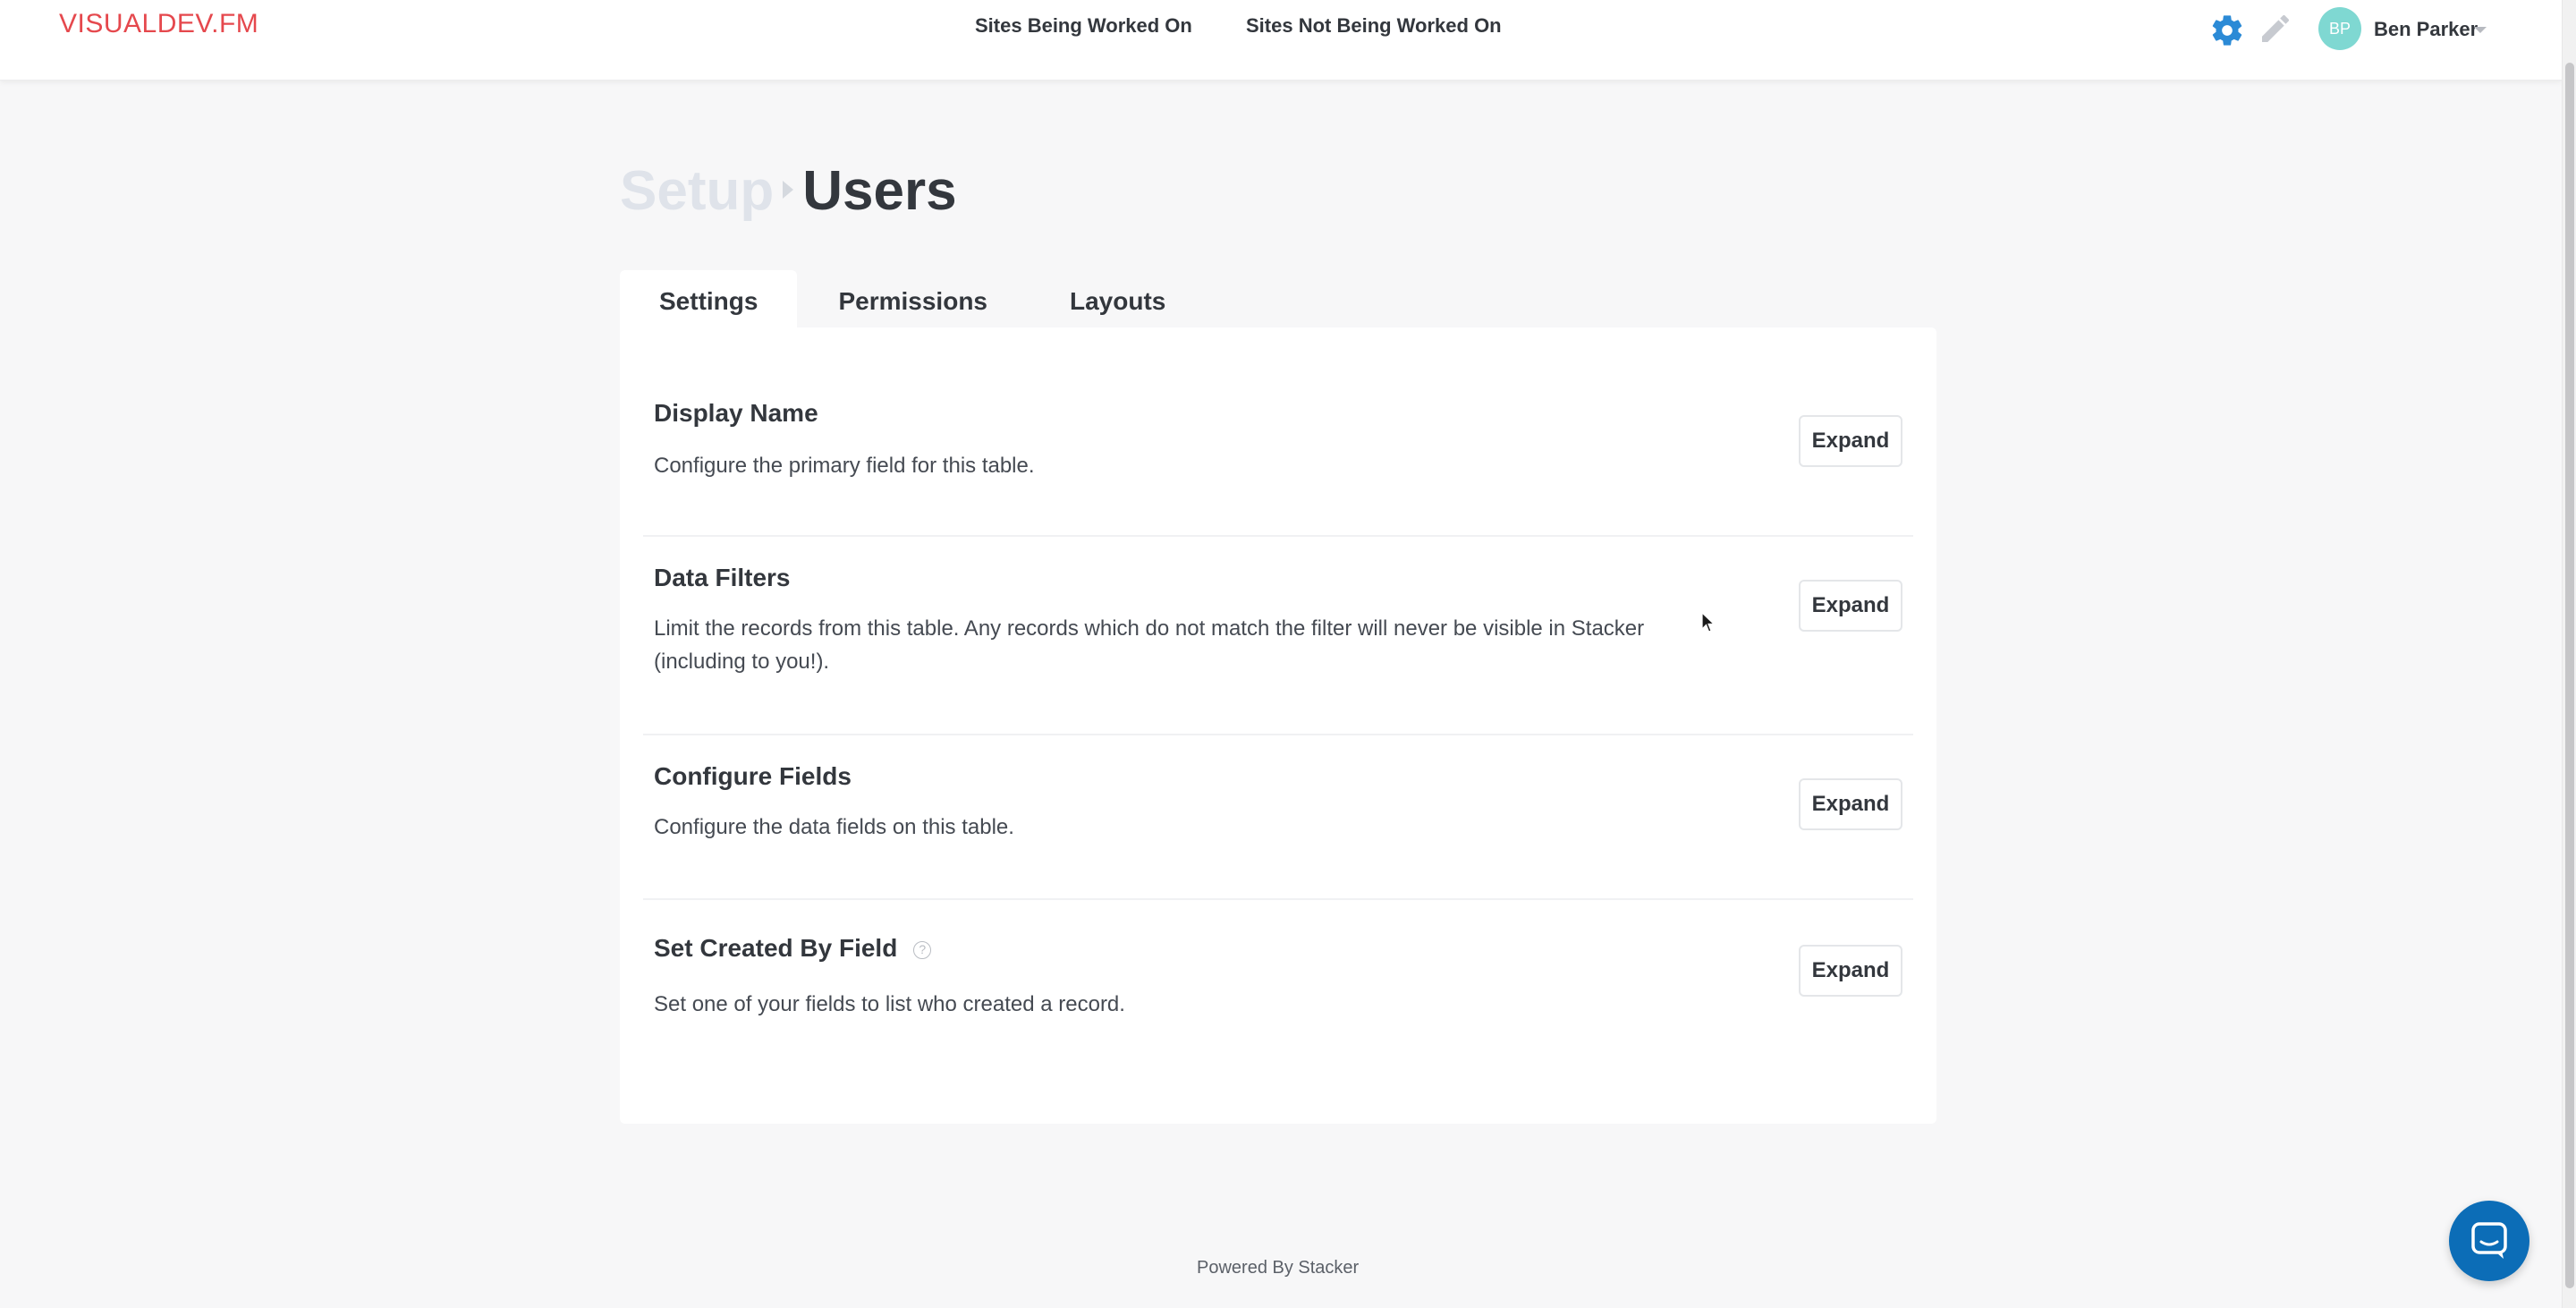 The height and width of the screenshot is (1308, 2576). Describe the element at coordinates (2275, 29) in the screenshot. I see `pencil-icon` at that location.